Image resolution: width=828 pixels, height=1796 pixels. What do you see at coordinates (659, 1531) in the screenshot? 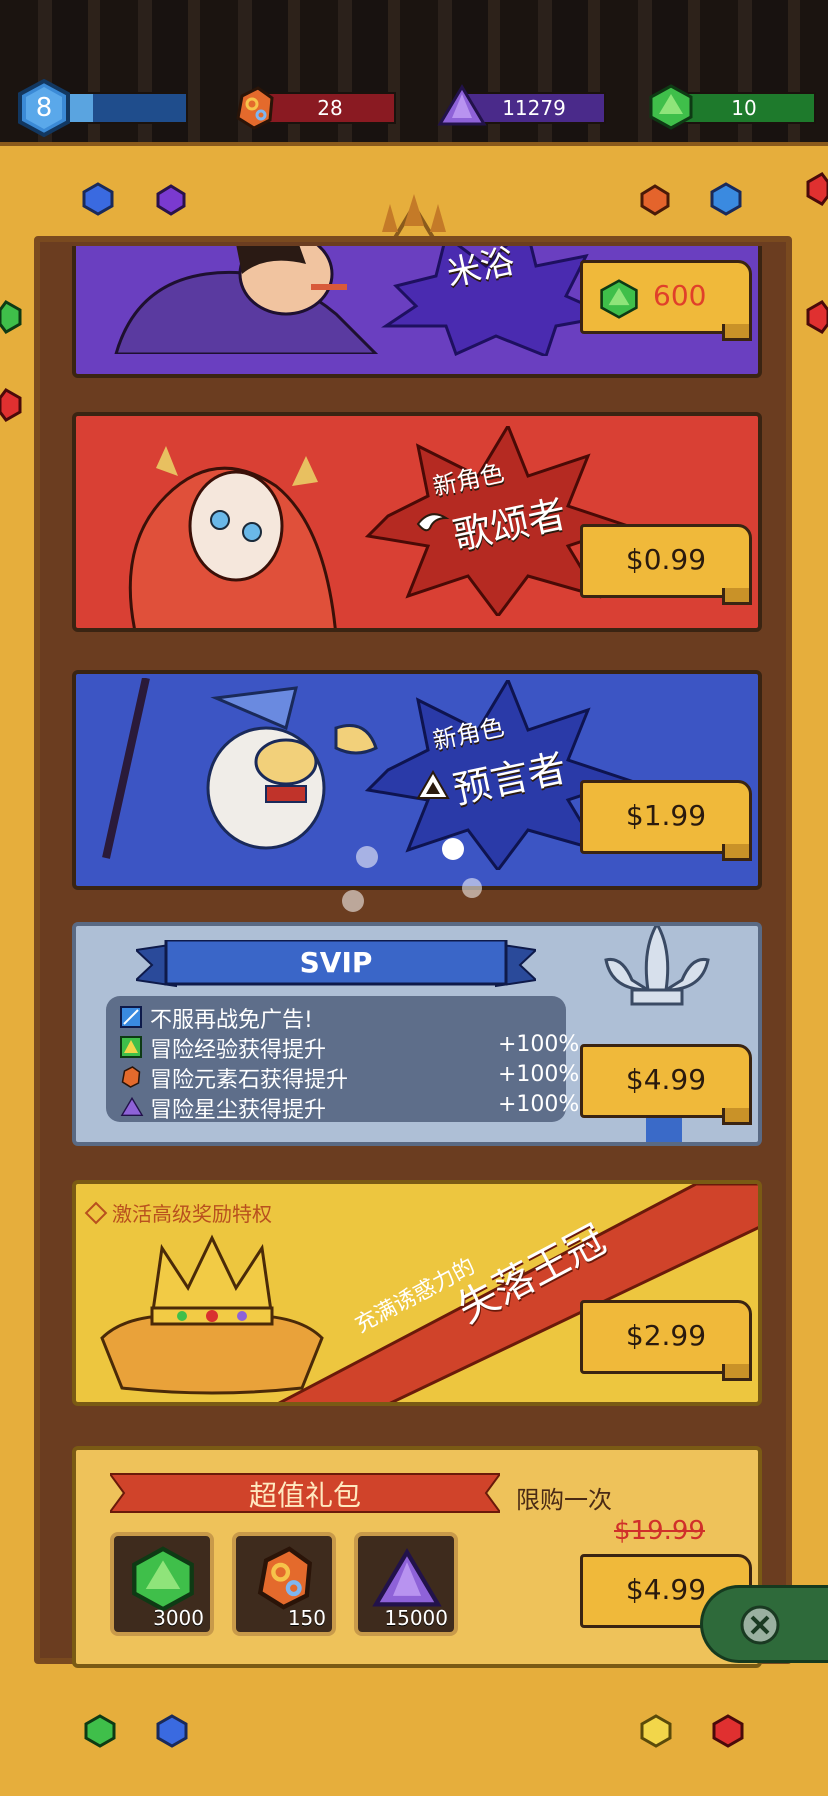
I see `original-price: $19.99` at bounding box center [659, 1531].